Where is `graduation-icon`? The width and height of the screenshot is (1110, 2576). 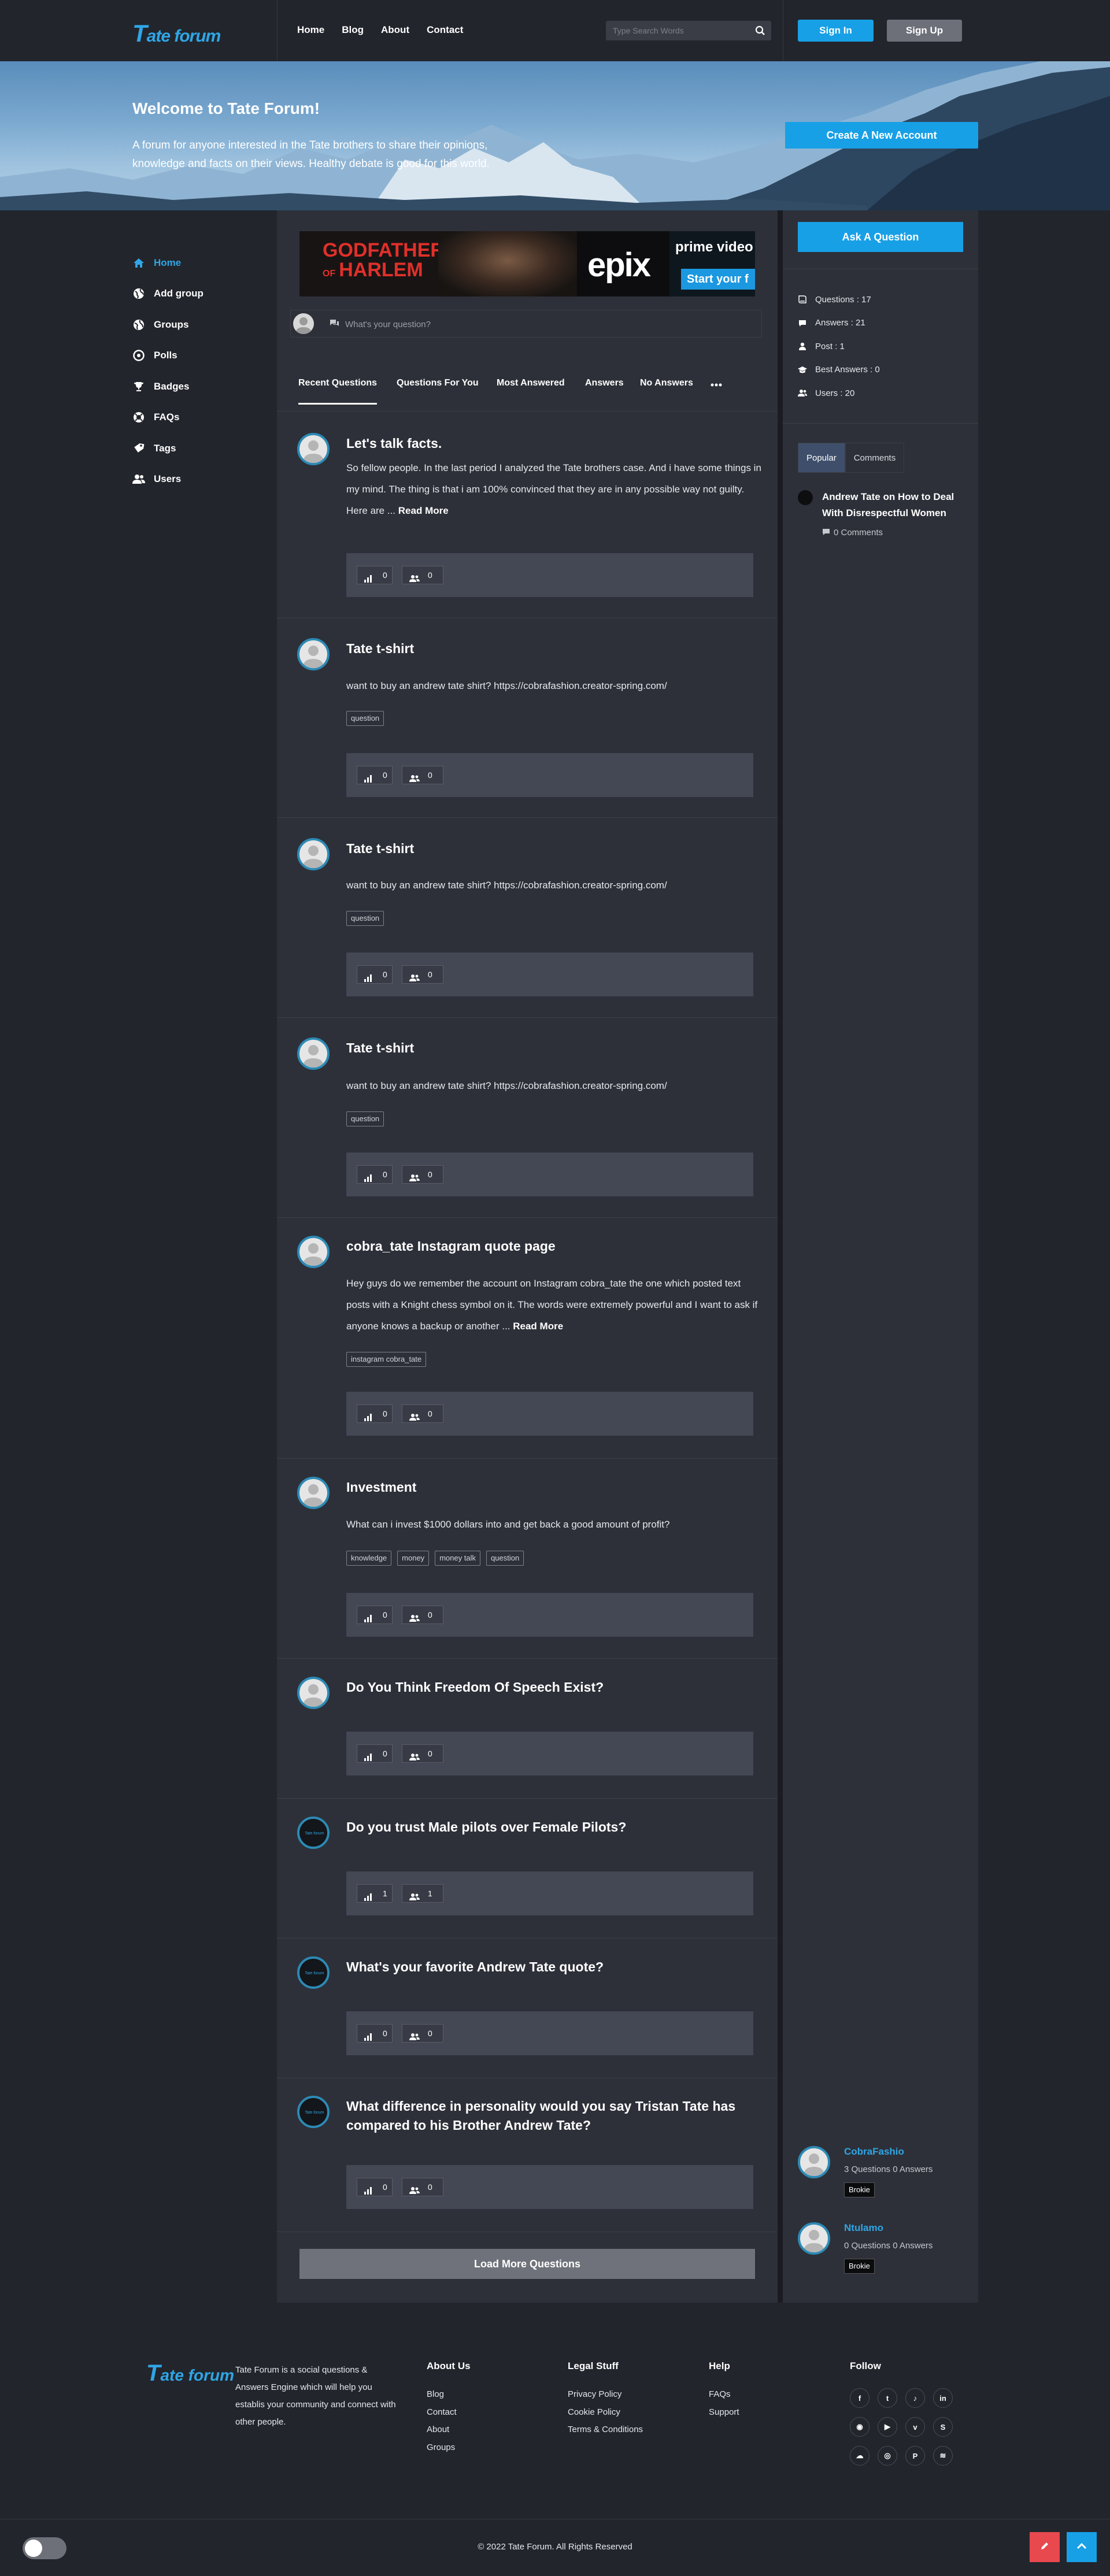
graduation-icon is located at coordinates (802, 370).